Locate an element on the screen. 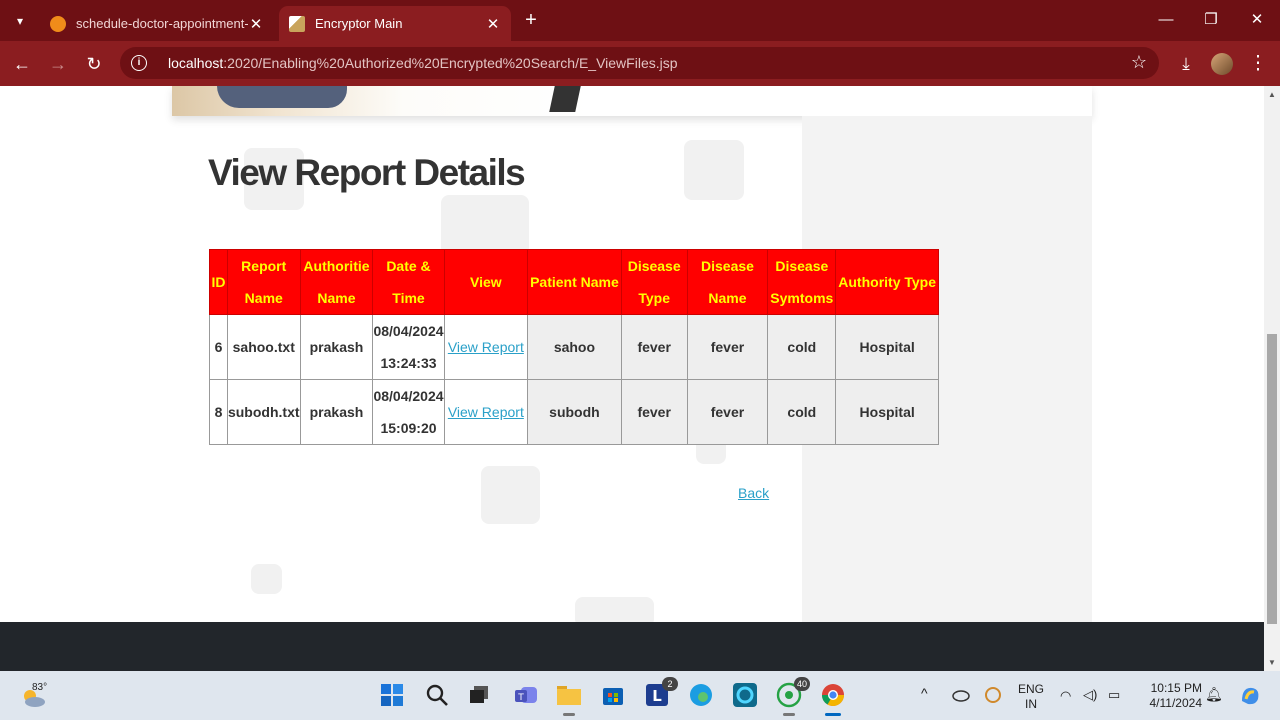 The image size is (1280, 720). edge-icon is located at coordinates (701, 695).